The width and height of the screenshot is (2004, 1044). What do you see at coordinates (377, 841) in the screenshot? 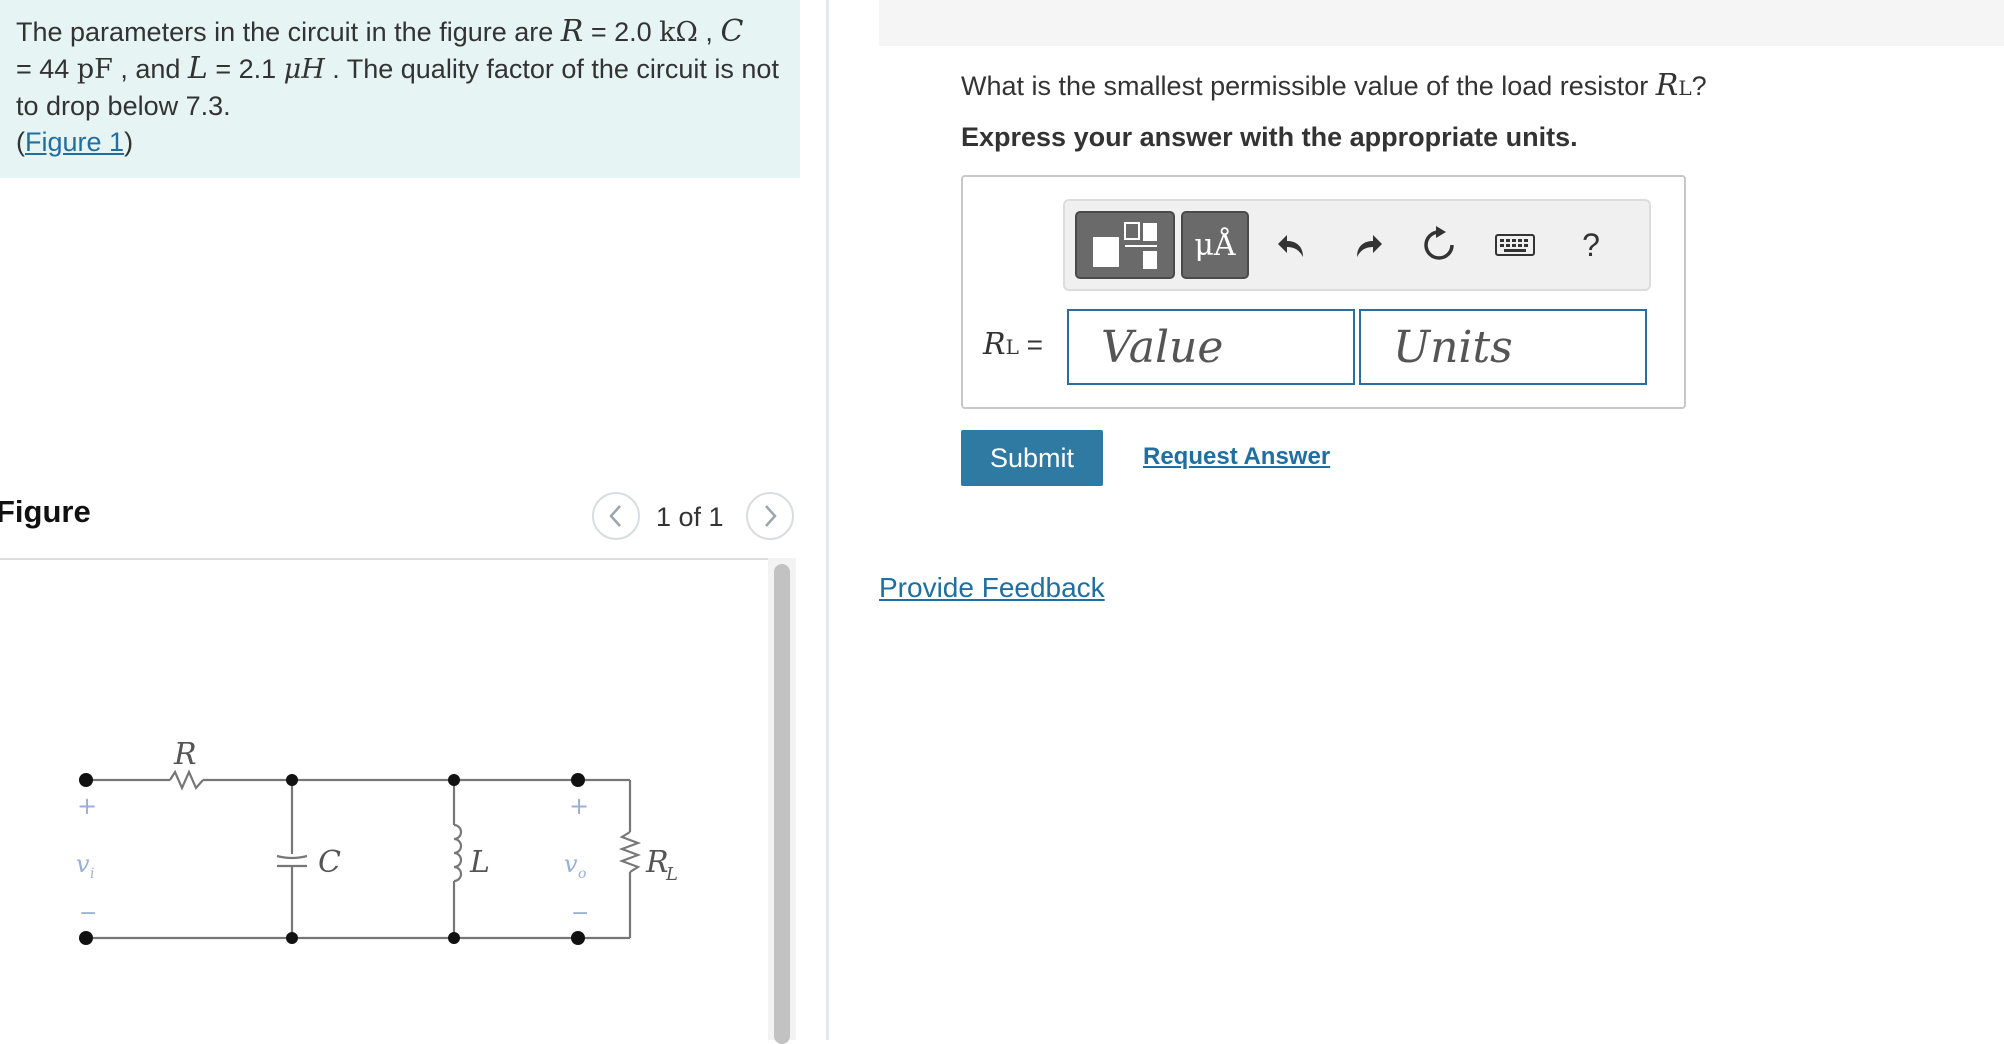
I see `circuit-diagram: R C L R L v i v o + − + −` at bounding box center [377, 841].